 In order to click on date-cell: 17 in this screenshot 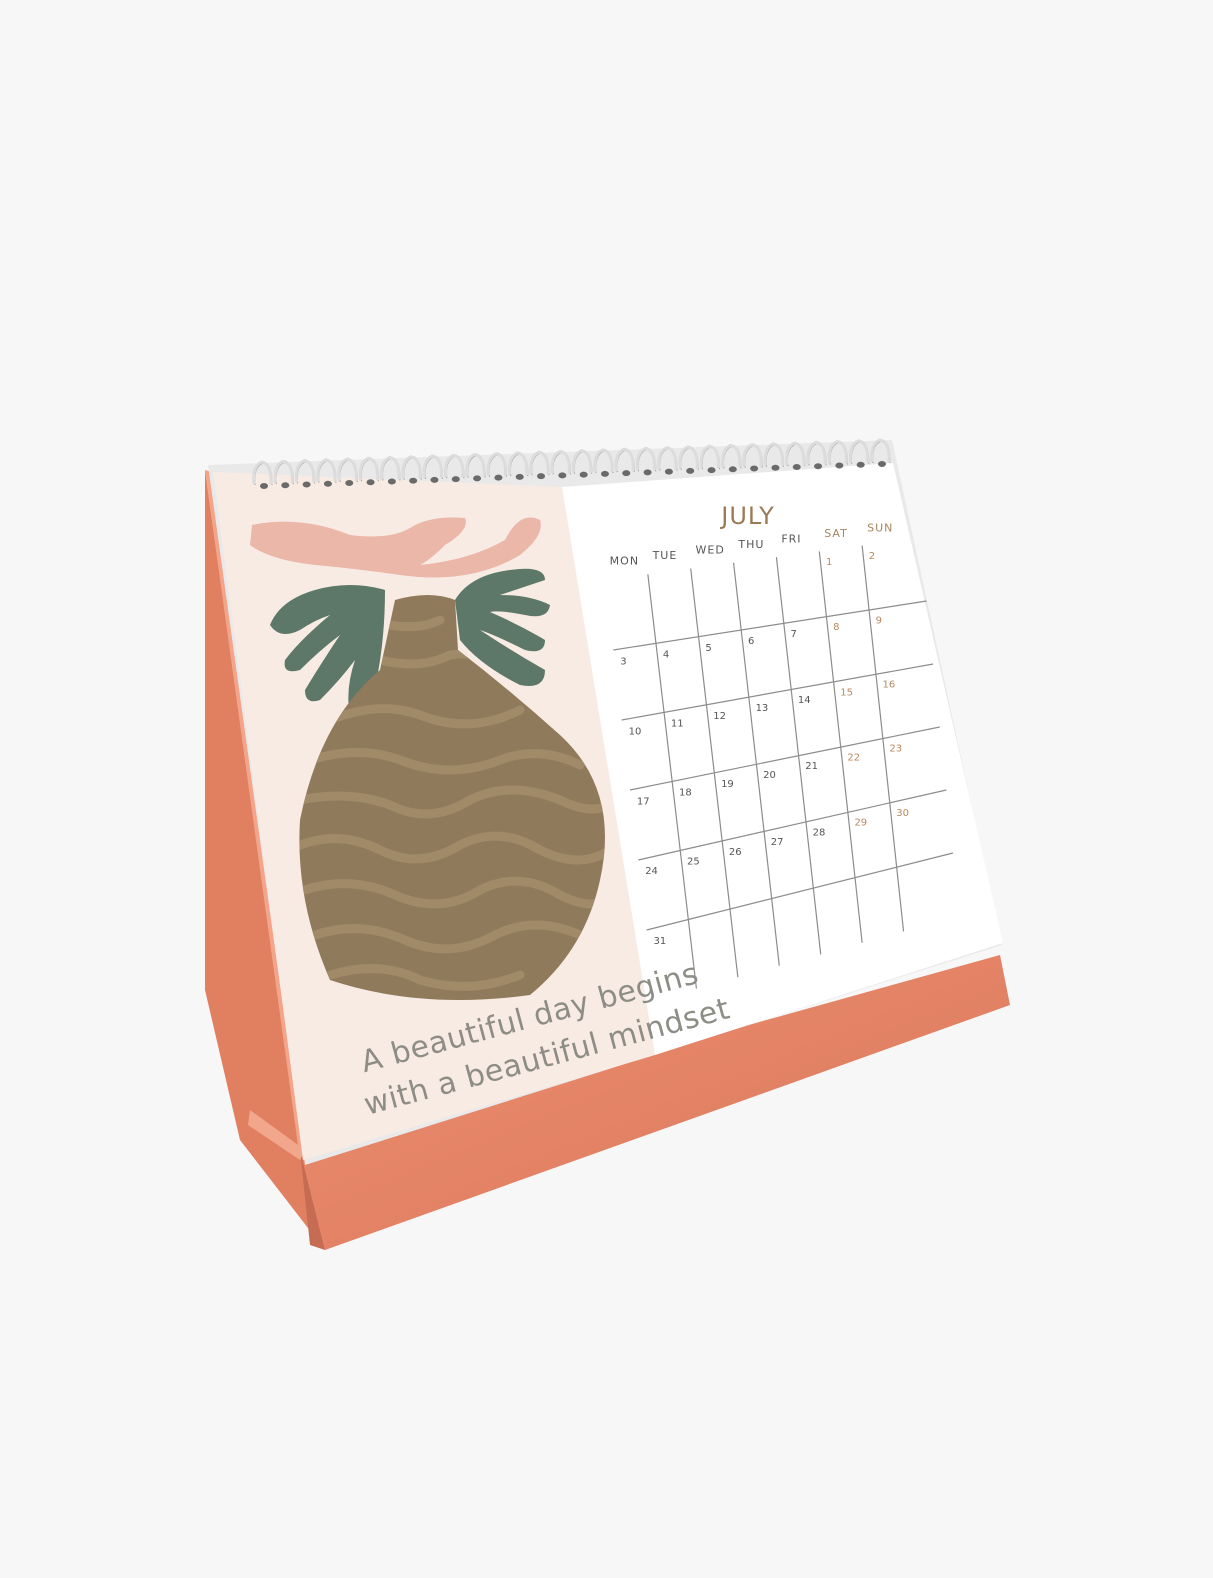, I will do `click(643, 801)`.